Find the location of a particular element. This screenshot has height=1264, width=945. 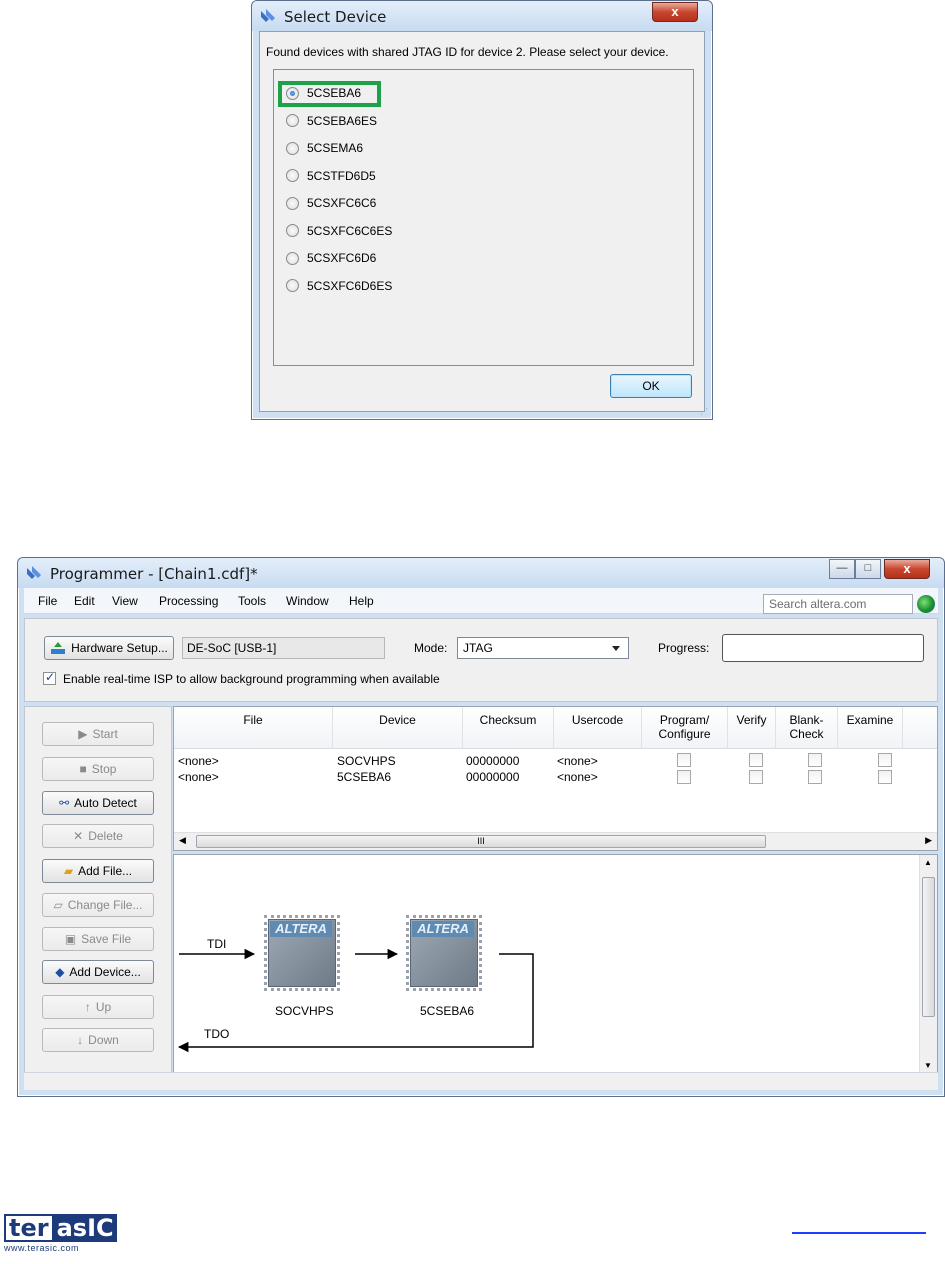

minimize-button: — is located at coordinates (842, 569).